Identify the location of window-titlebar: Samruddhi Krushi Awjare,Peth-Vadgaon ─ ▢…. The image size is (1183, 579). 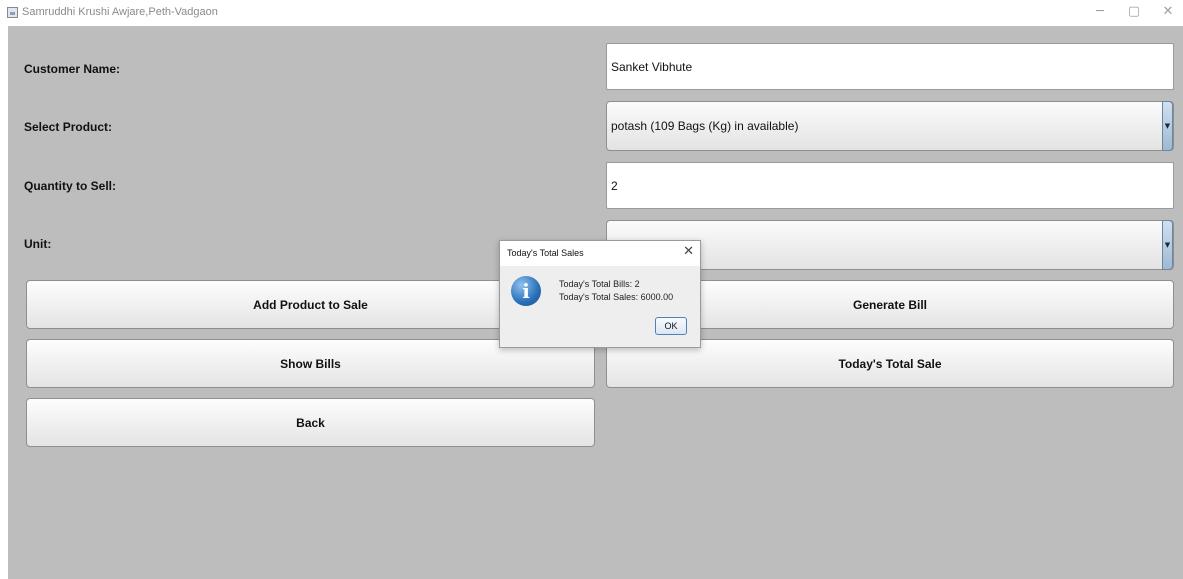
(591, 13).